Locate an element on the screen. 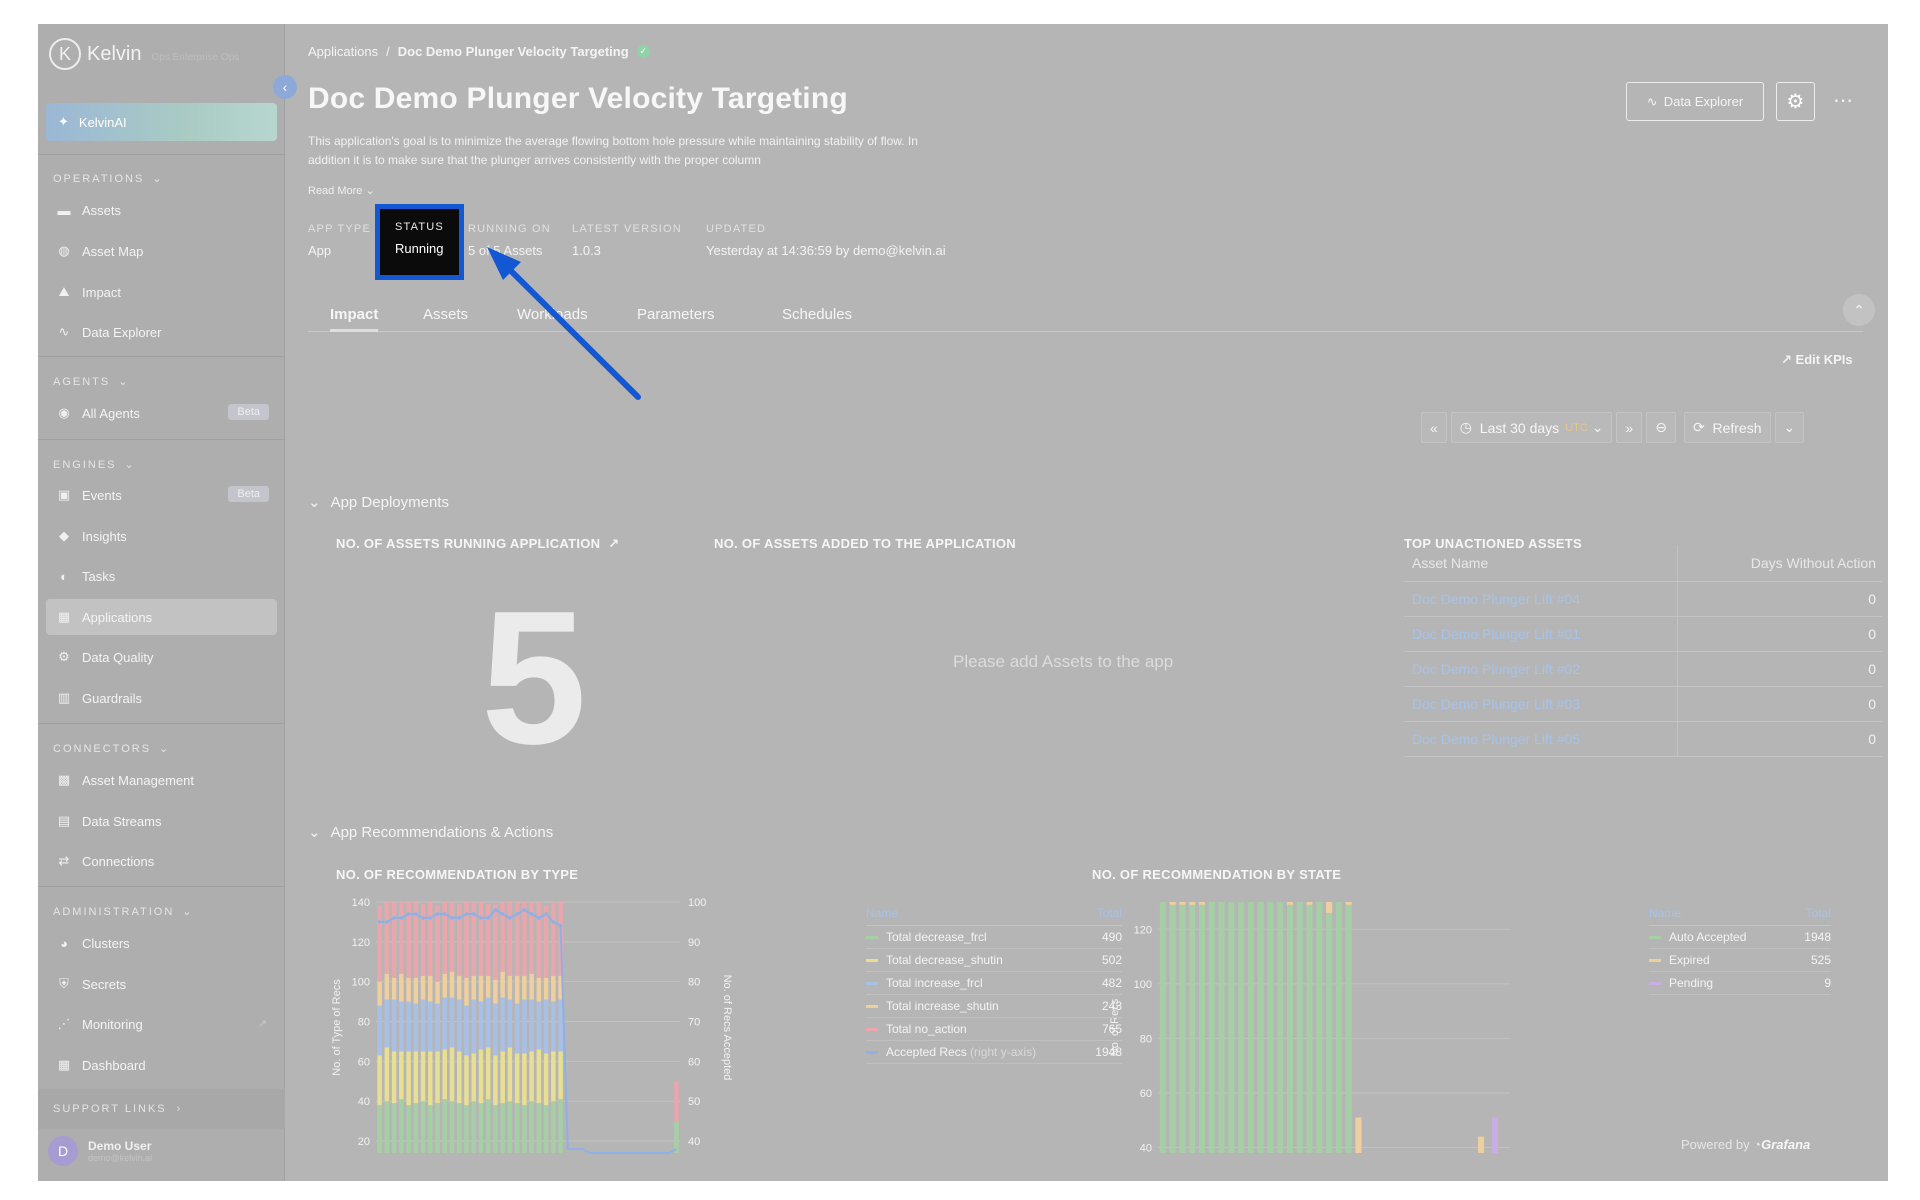 This screenshot has height=1200, width=1920. legend-item: Expired 525 is located at coordinates (1740, 960).